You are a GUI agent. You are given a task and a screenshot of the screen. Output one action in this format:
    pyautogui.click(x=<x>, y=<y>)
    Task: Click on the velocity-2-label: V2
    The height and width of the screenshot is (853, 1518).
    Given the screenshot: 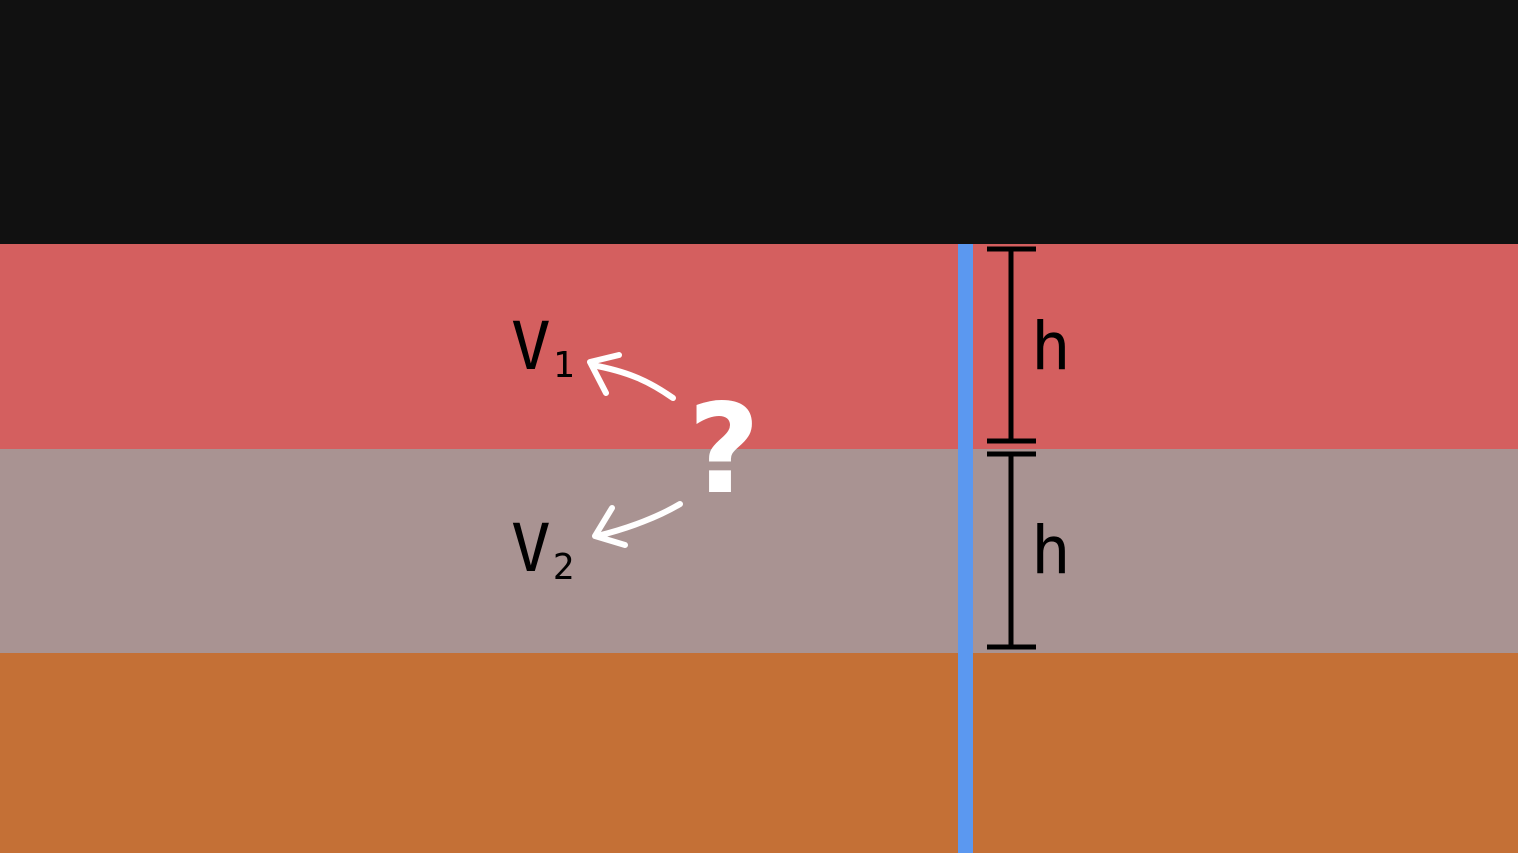 What is the action you would take?
    pyautogui.click(x=542, y=551)
    